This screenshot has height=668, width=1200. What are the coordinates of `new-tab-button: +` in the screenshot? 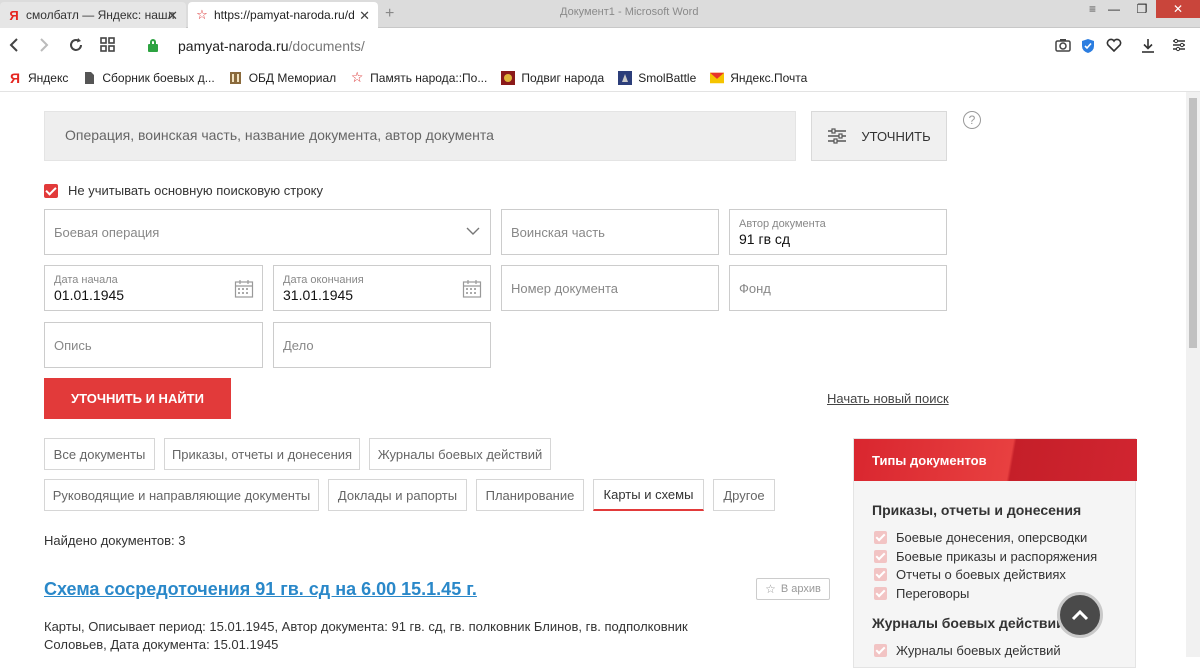 It's located at (389, 14).